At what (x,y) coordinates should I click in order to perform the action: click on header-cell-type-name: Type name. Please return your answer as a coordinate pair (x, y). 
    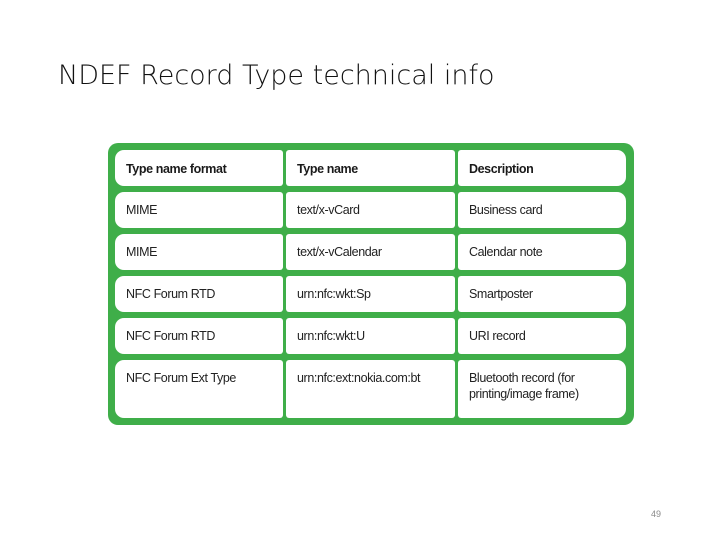
    Looking at the image, I should click on (370, 168).